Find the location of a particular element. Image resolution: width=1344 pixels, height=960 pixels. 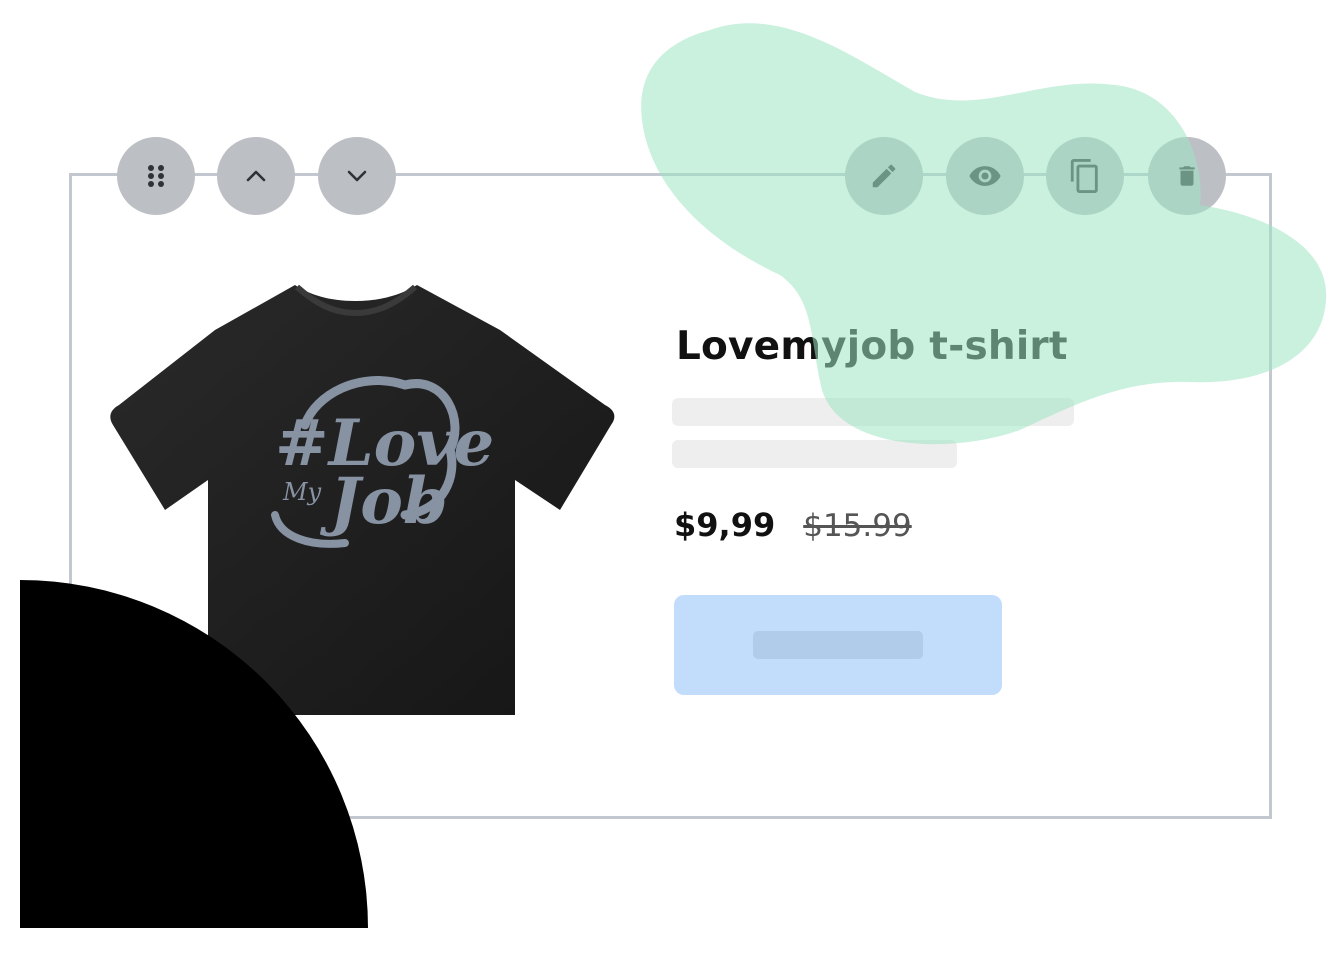

preview-button is located at coordinates (985, 176).